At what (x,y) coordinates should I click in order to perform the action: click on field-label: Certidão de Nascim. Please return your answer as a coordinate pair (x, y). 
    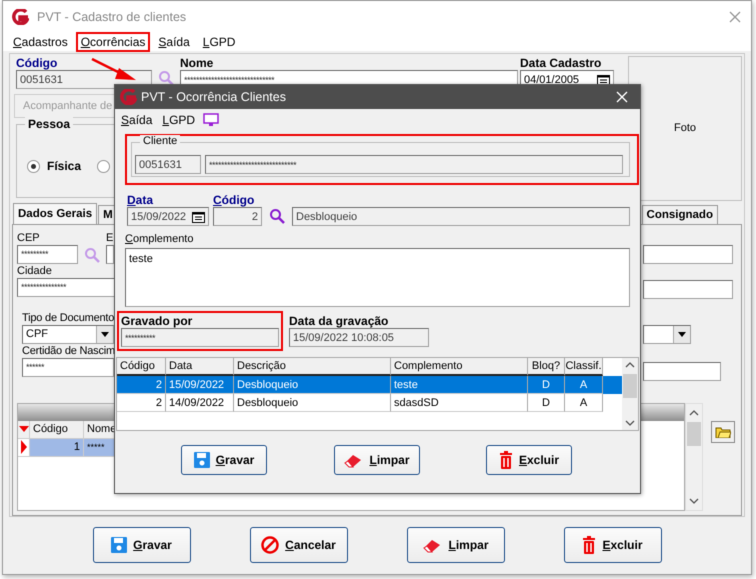
    Looking at the image, I should click on (69, 351).